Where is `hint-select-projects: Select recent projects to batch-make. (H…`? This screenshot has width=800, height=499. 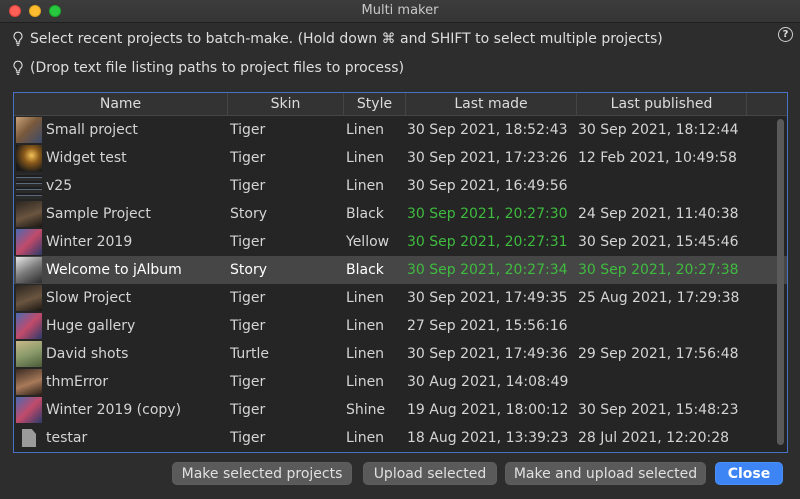 hint-select-projects: Select recent projects to batch-make. (H… is located at coordinates (337, 39).